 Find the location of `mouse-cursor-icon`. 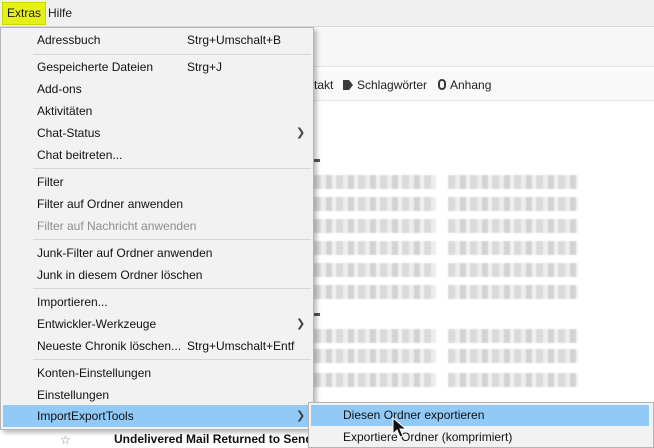

mouse-cursor-icon is located at coordinates (400, 427).